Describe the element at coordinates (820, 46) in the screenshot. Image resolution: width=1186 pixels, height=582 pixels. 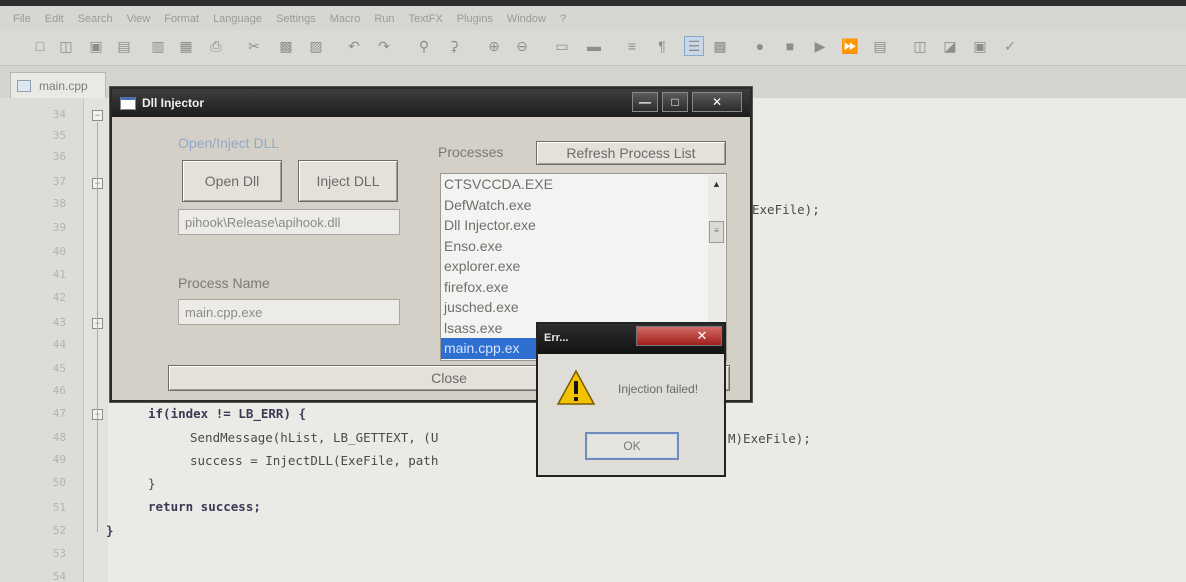
I see `play-macro-icon: ▶` at that location.